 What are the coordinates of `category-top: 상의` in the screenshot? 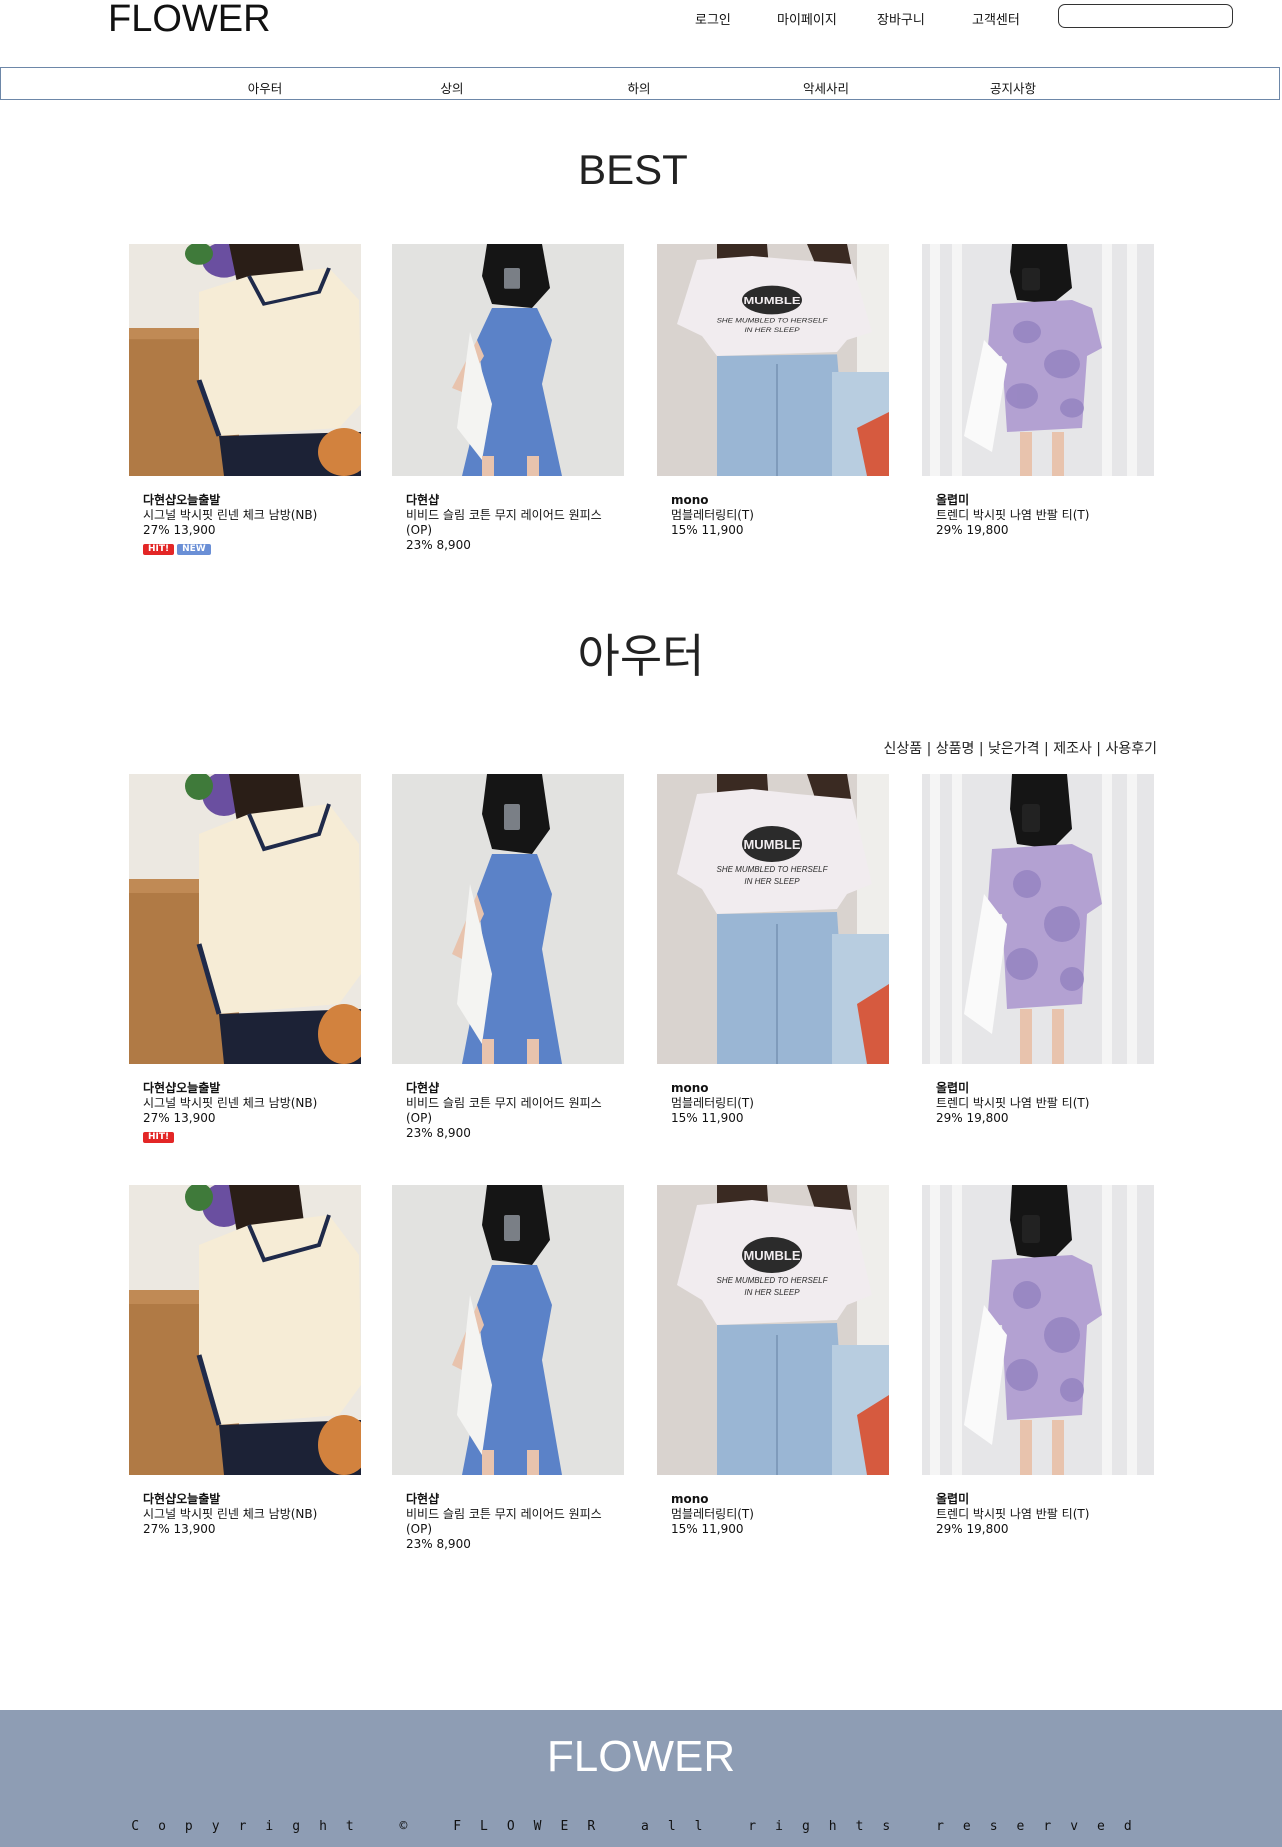 It's located at (451, 87).